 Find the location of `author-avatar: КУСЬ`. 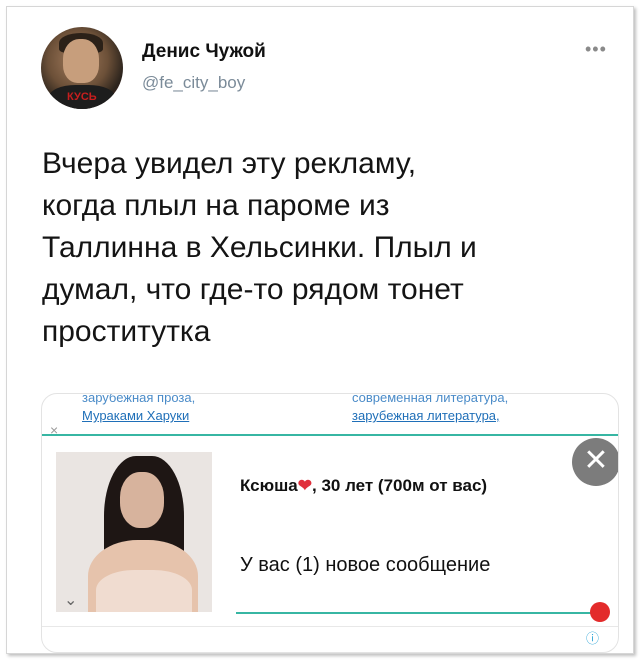

author-avatar: КУСЬ is located at coordinates (82, 68).